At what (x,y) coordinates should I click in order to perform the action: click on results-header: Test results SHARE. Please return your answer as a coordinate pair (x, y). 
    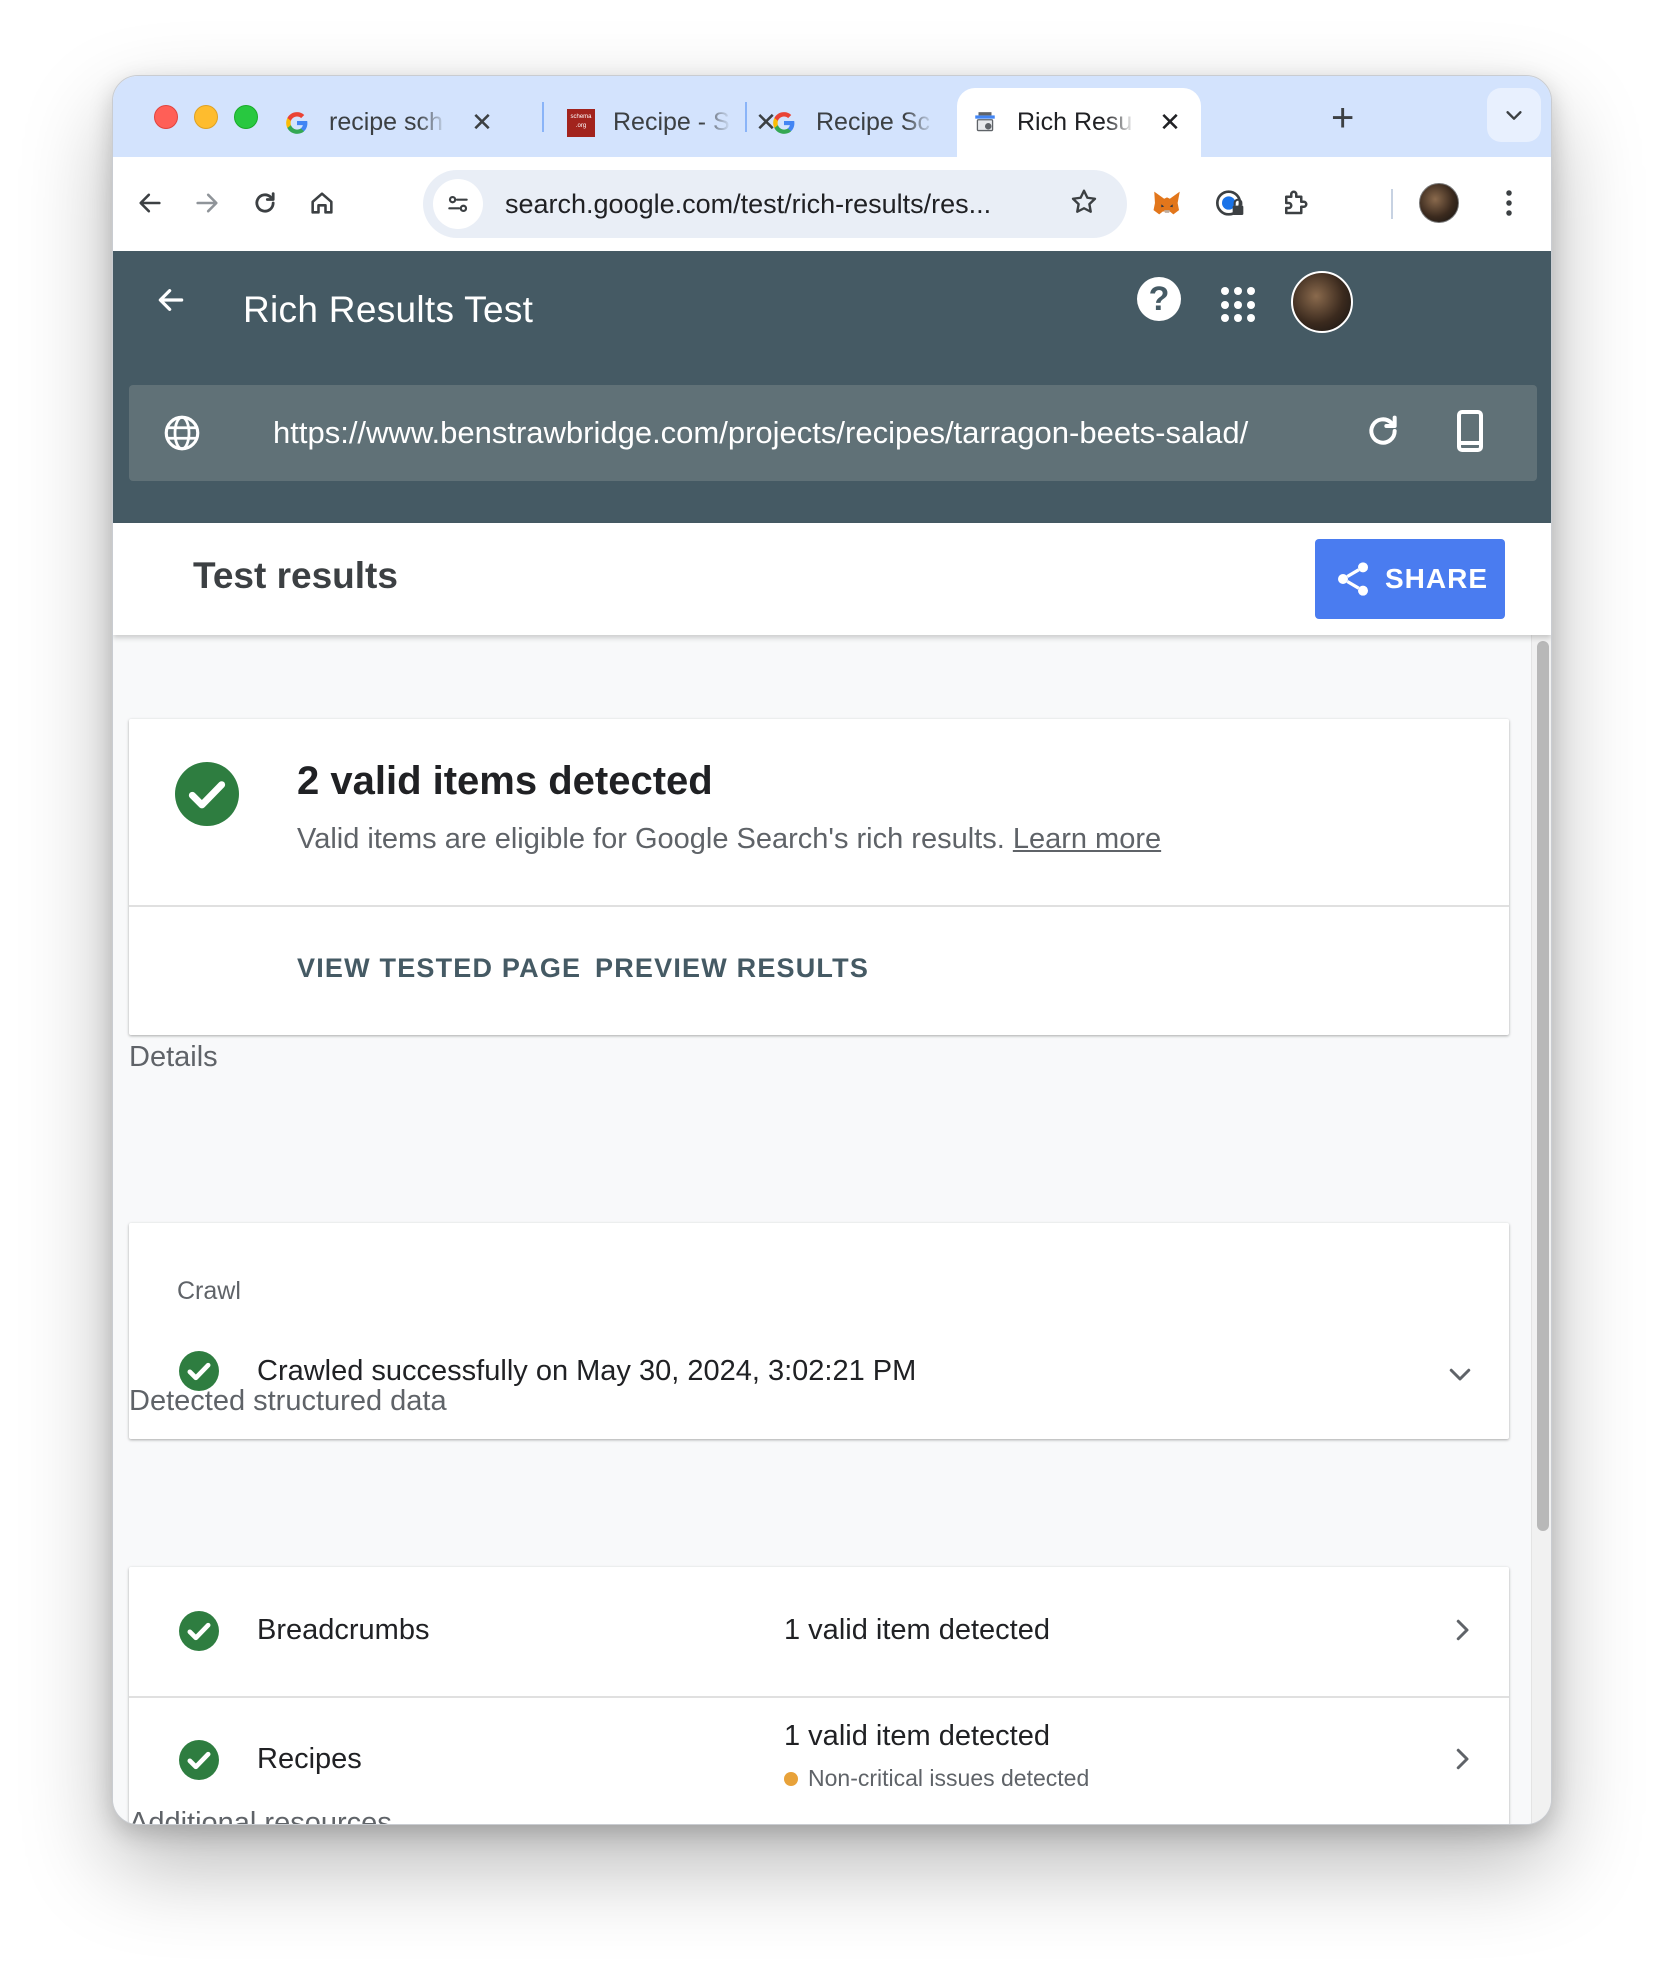
    Looking at the image, I should click on (832, 579).